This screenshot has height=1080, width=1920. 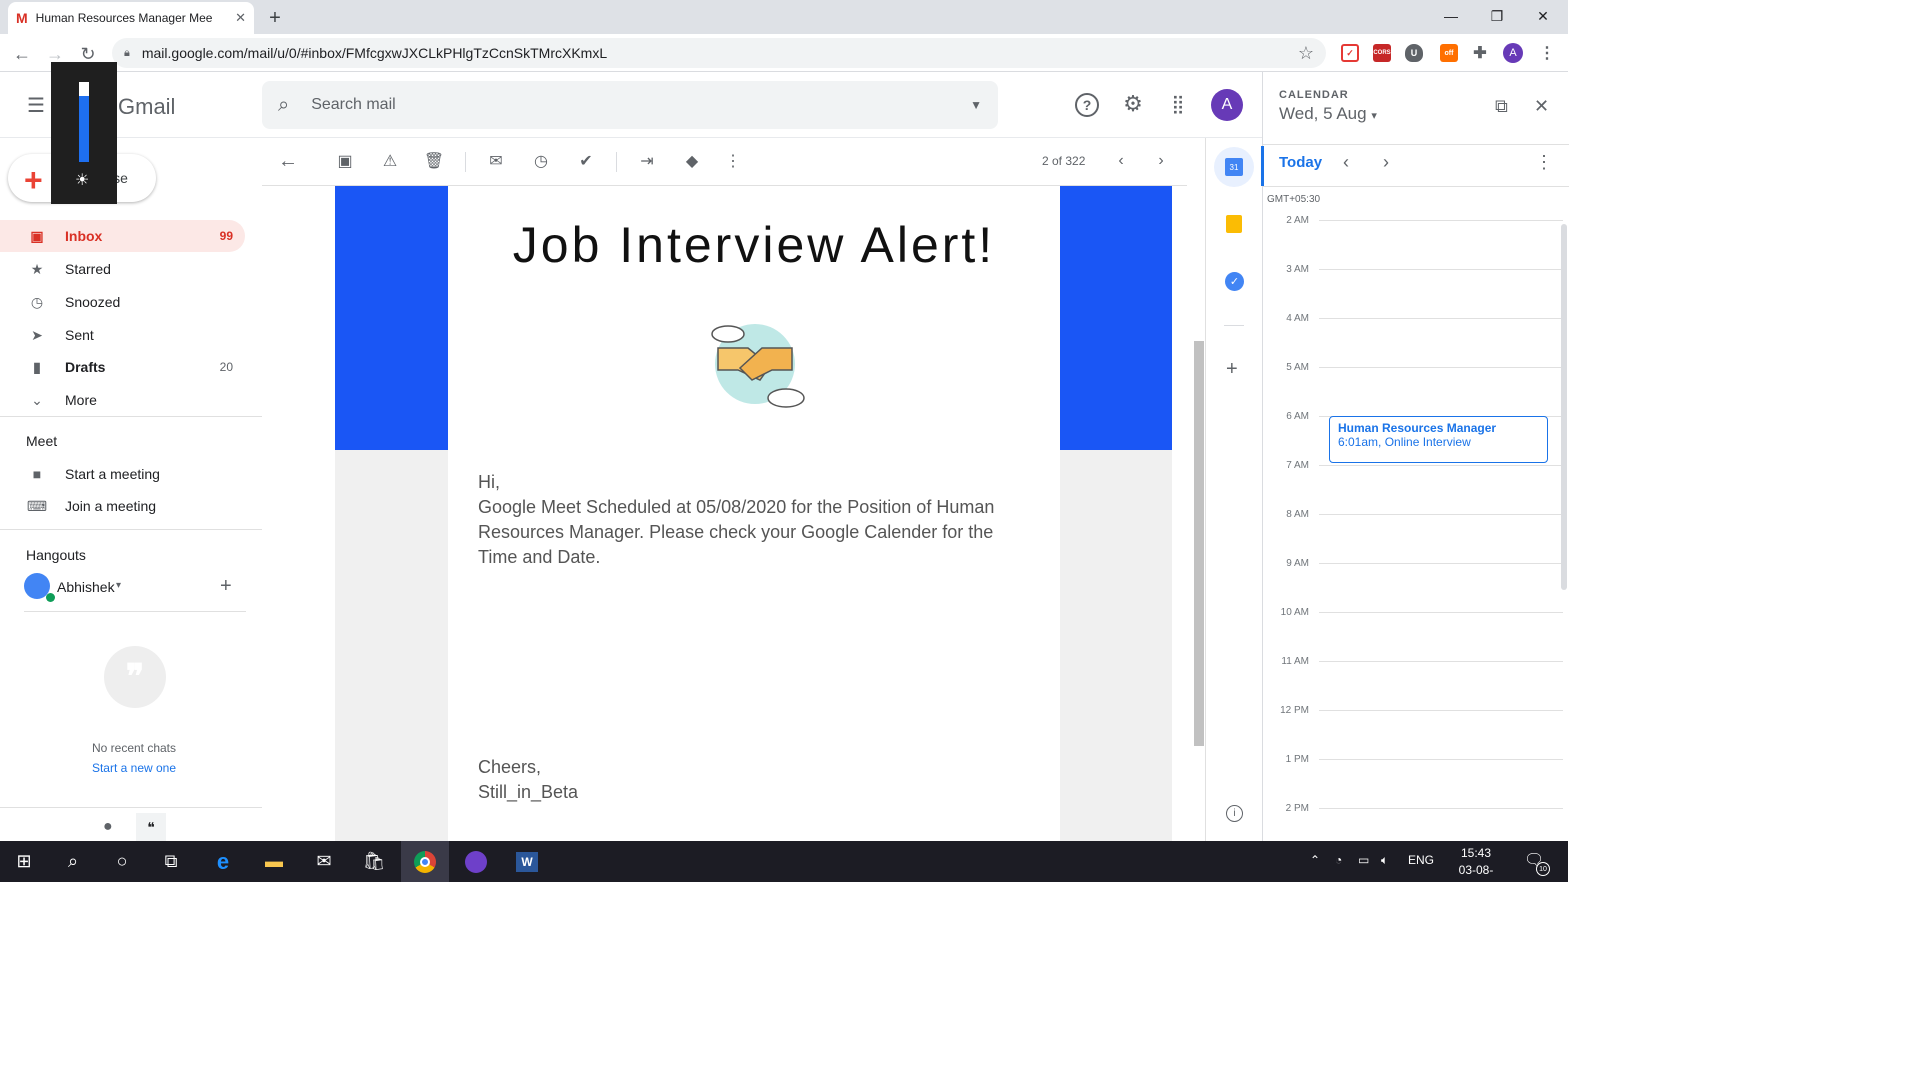 What do you see at coordinates (1328, 114) in the screenshot?
I see `calendar-date-selector: Wed, 5 Aug ▾` at bounding box center [1328, 114].